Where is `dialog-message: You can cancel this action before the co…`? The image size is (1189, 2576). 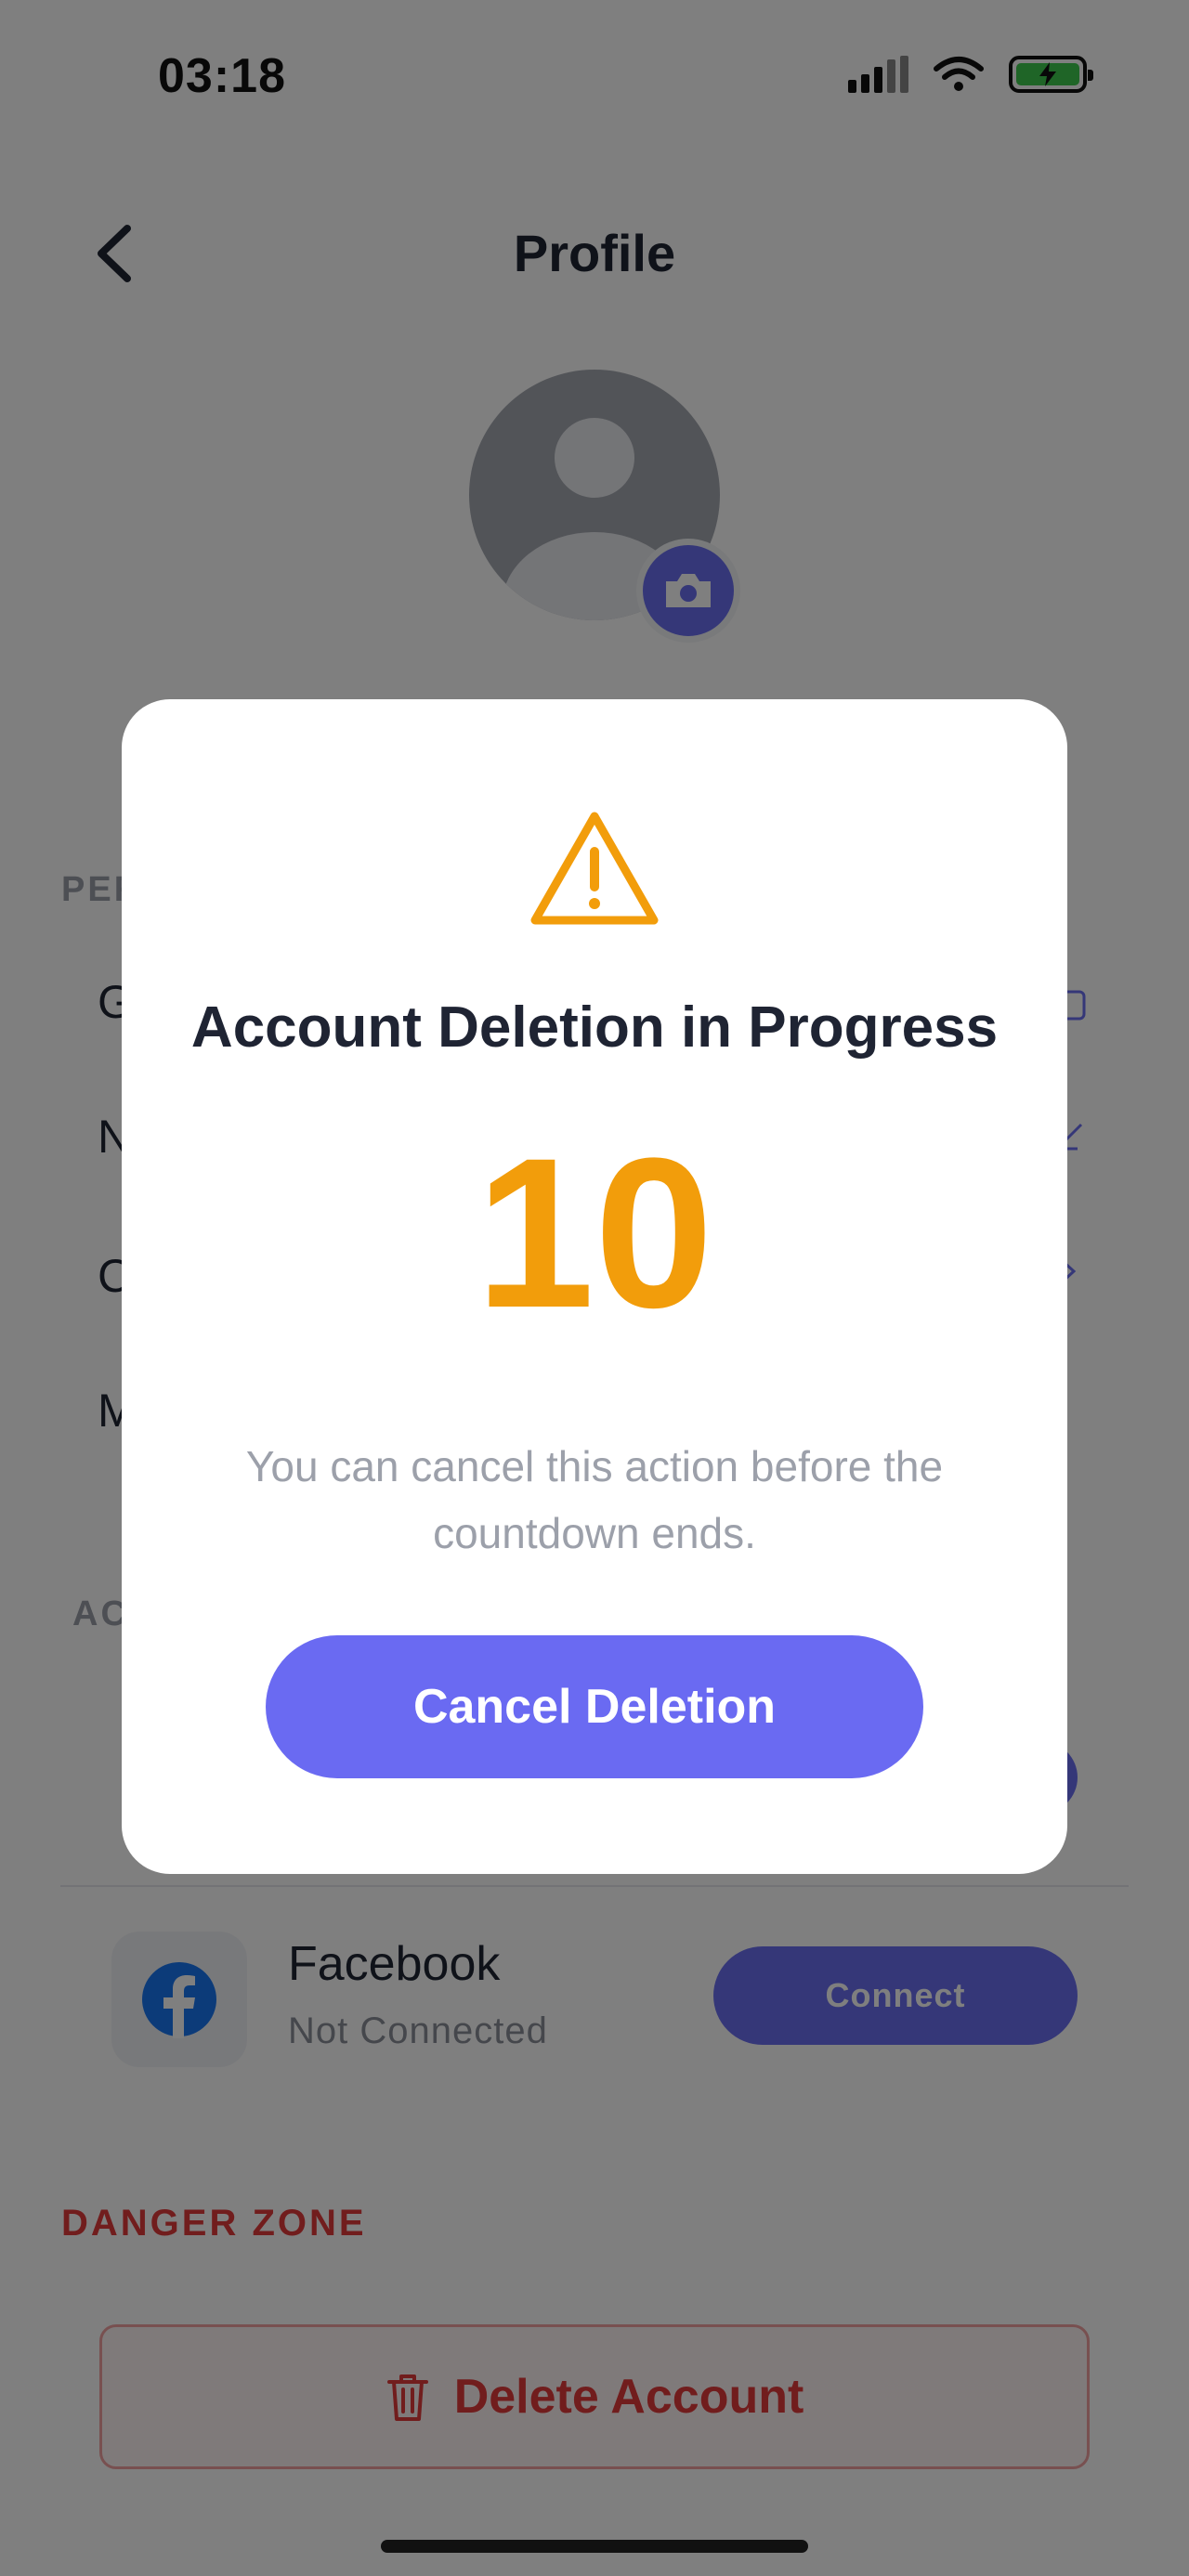
dialog-message: You can cancel this action before the co… is located at coordinates (594, 1499).